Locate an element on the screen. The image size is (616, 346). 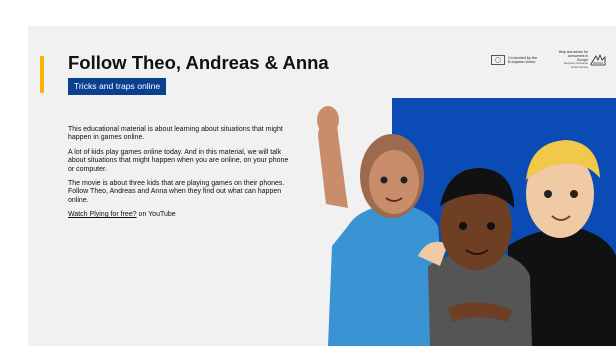
youtube-line: Watch Plying for free? on YouTube is located at coordinates (180, 215).